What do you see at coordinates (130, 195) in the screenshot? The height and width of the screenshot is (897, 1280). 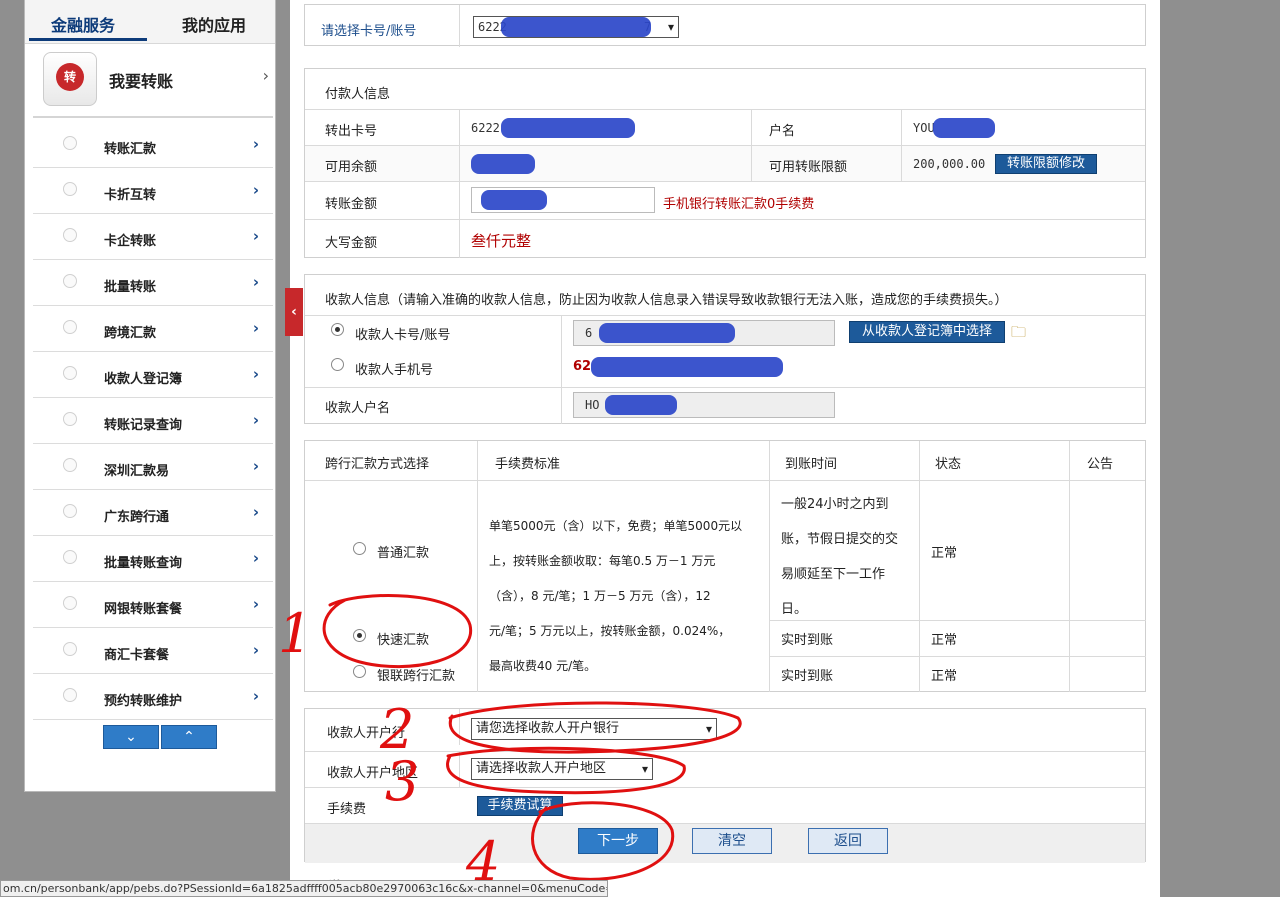 I see `menu-item-label: 卡折互转` at bounding box center [130, 195].